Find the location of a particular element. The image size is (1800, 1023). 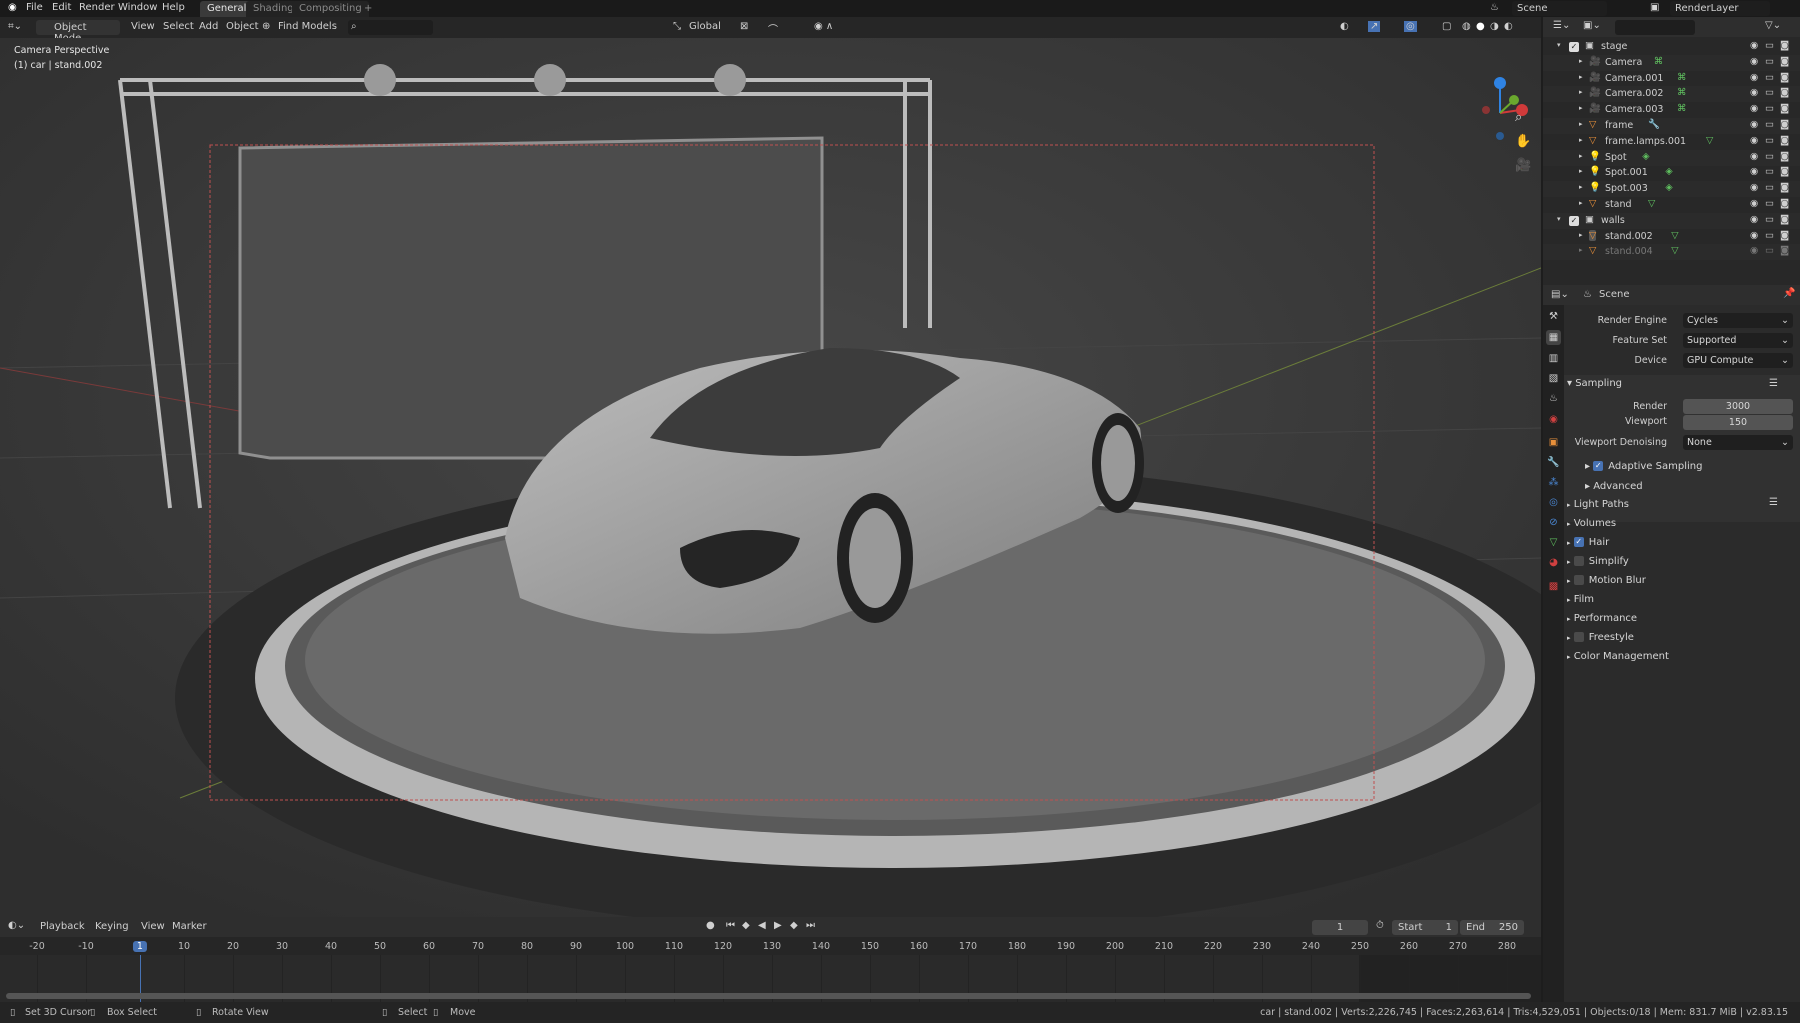

scene-tab-icon: ♨ is located at coordinates (1553, 398).